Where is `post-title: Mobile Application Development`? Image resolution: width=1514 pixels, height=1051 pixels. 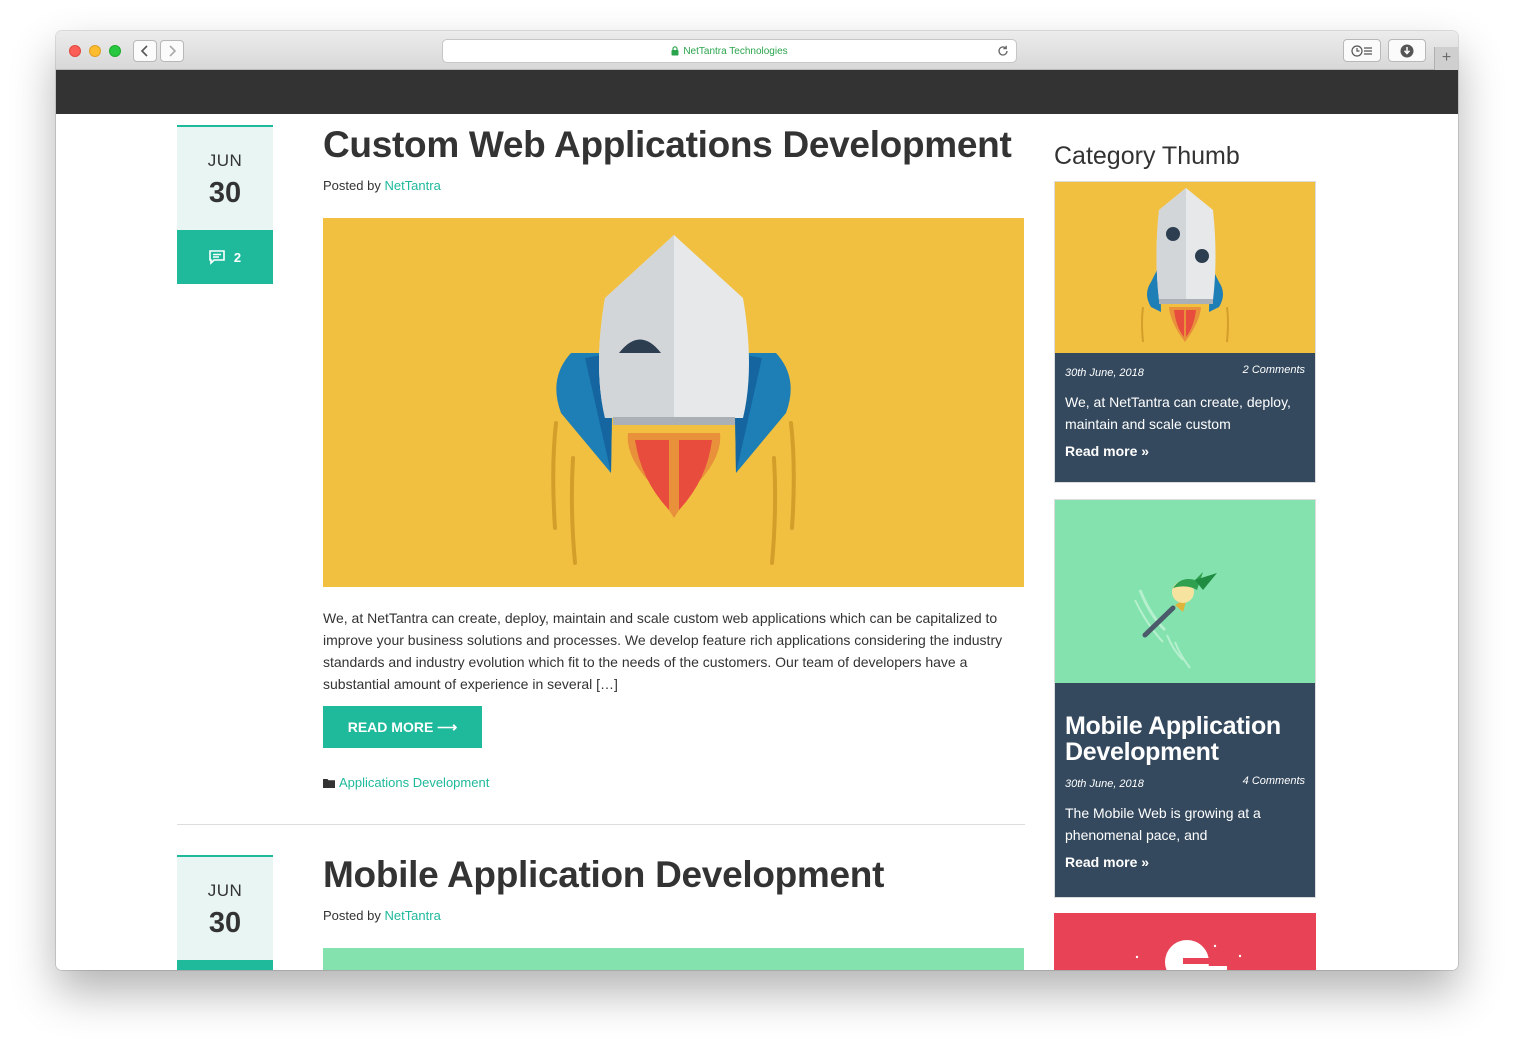
post-title: Mobile Application Development is located at coordinates (603, 875).